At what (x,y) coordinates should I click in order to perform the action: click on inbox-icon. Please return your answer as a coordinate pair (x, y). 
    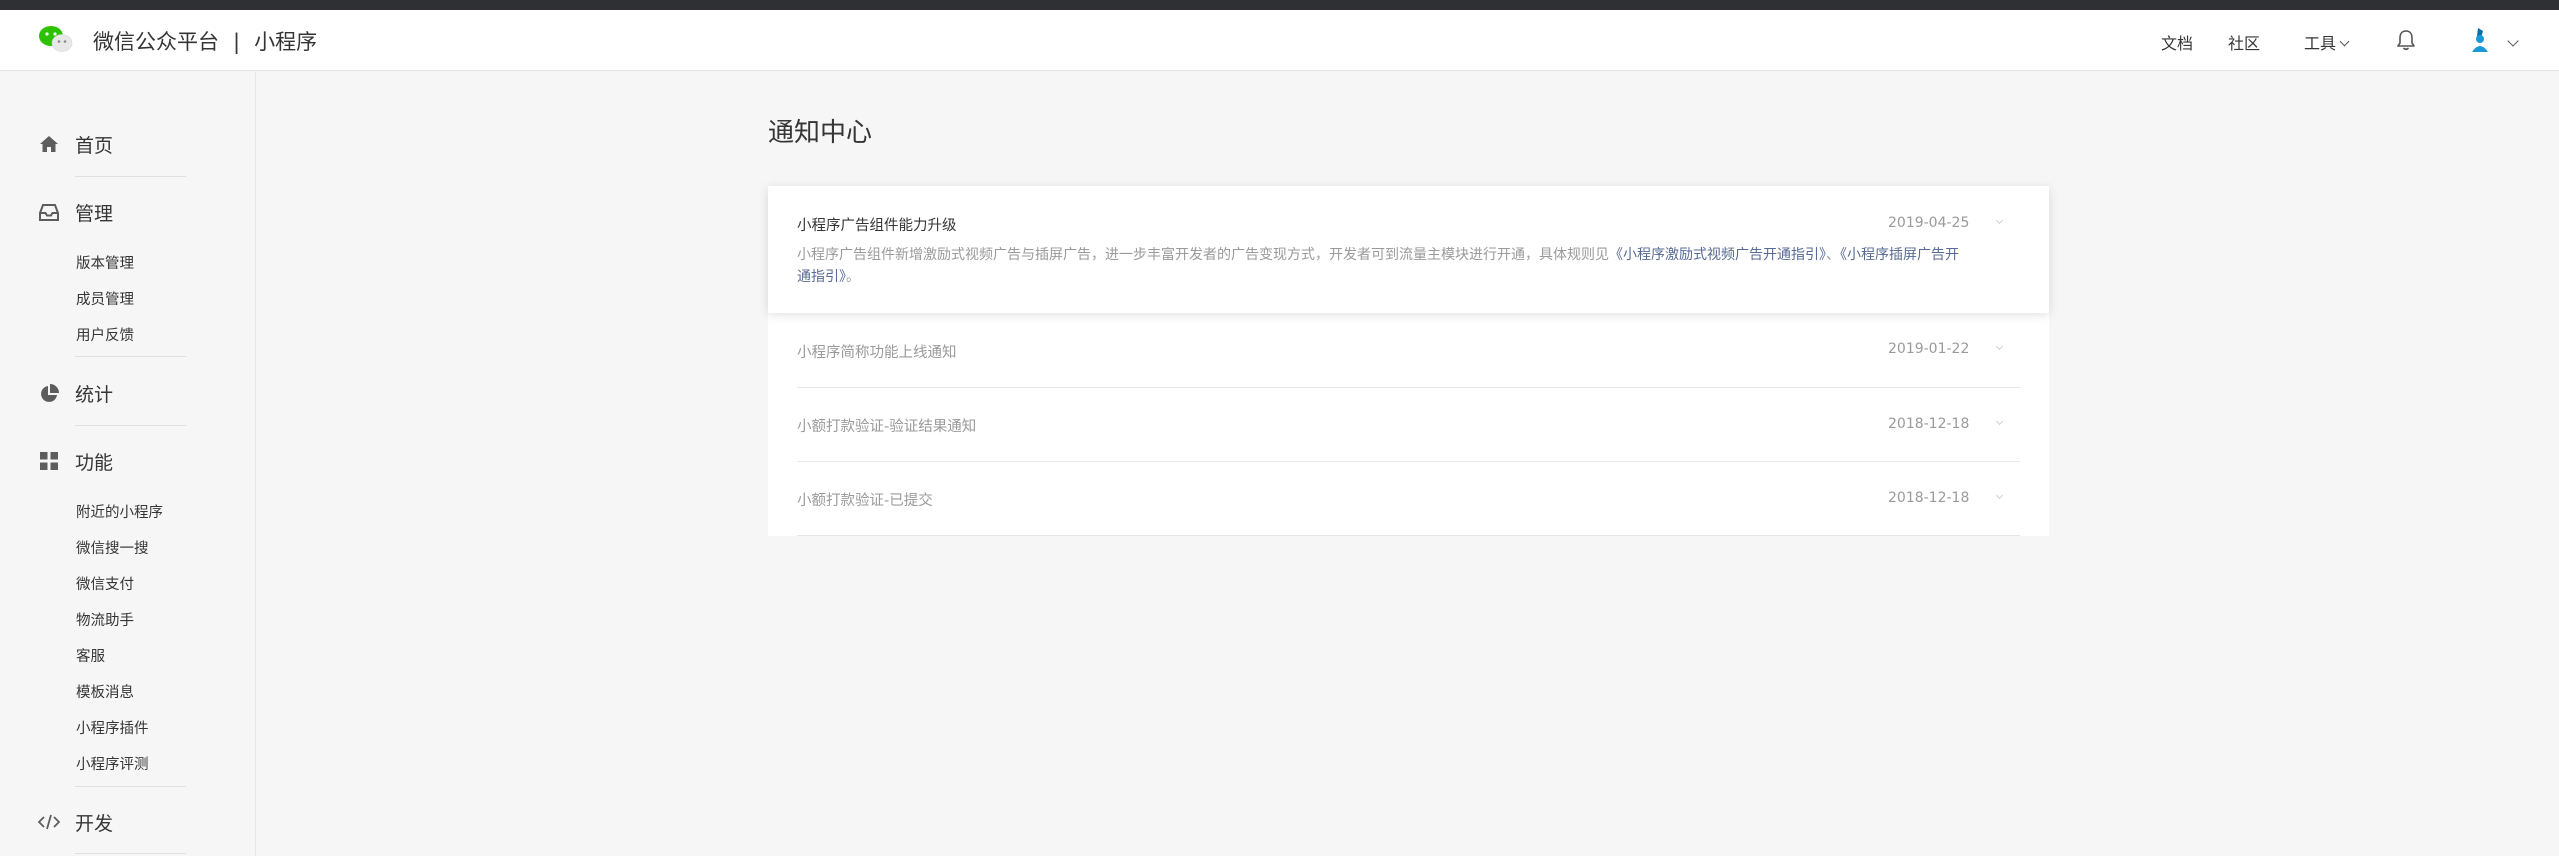
    Looking at the image, I should click on (49, 212).